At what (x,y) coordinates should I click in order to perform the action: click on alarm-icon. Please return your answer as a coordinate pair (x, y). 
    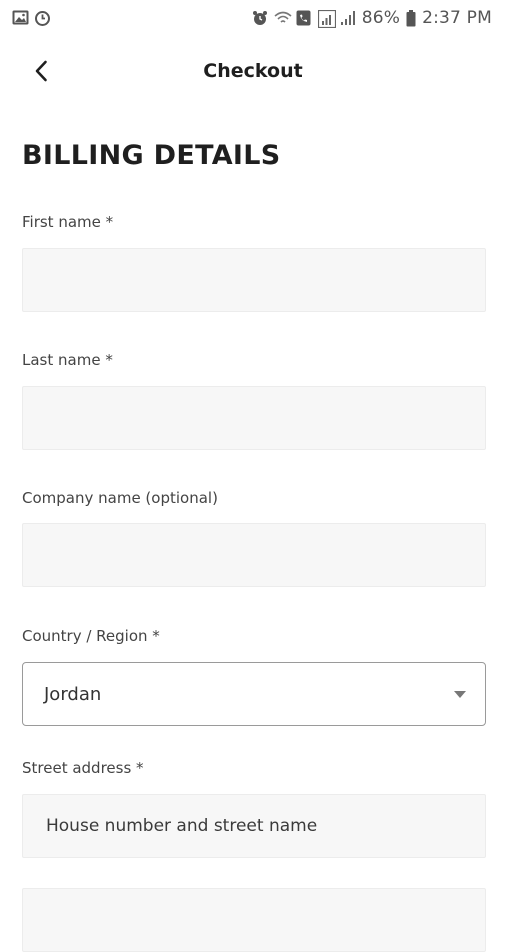
    Looking at the image, I should click on (260, 18).